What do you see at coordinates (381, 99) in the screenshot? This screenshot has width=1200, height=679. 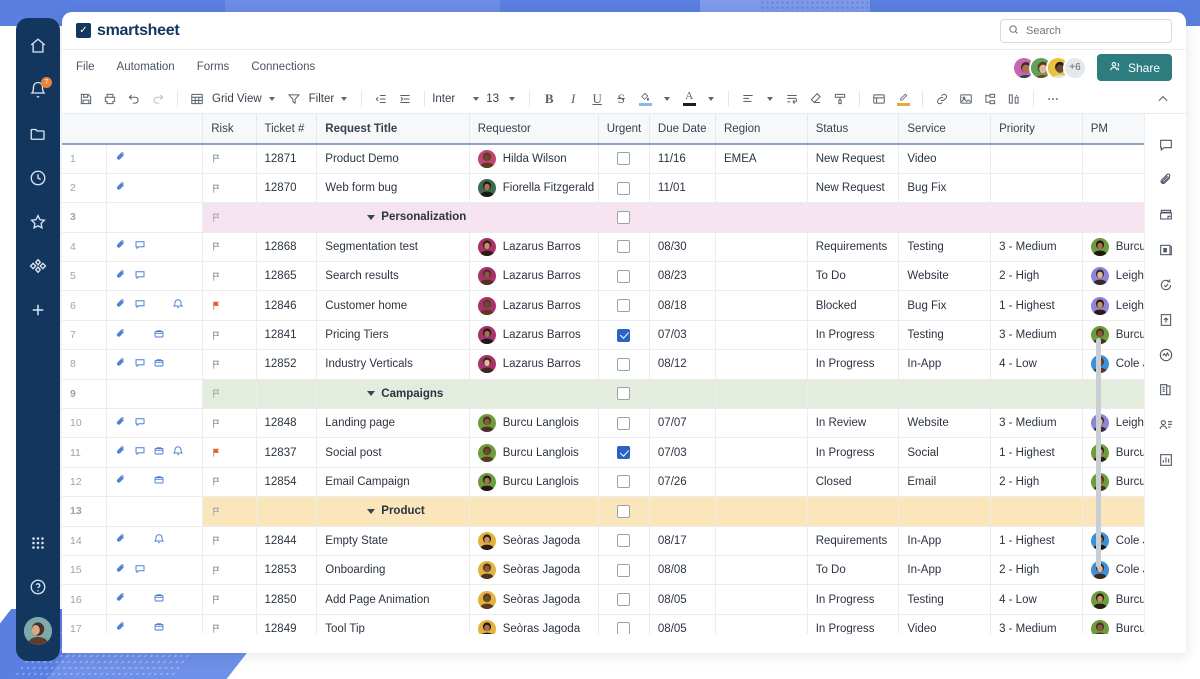 I see `outdent-icon` at bounding box center [381, 99].